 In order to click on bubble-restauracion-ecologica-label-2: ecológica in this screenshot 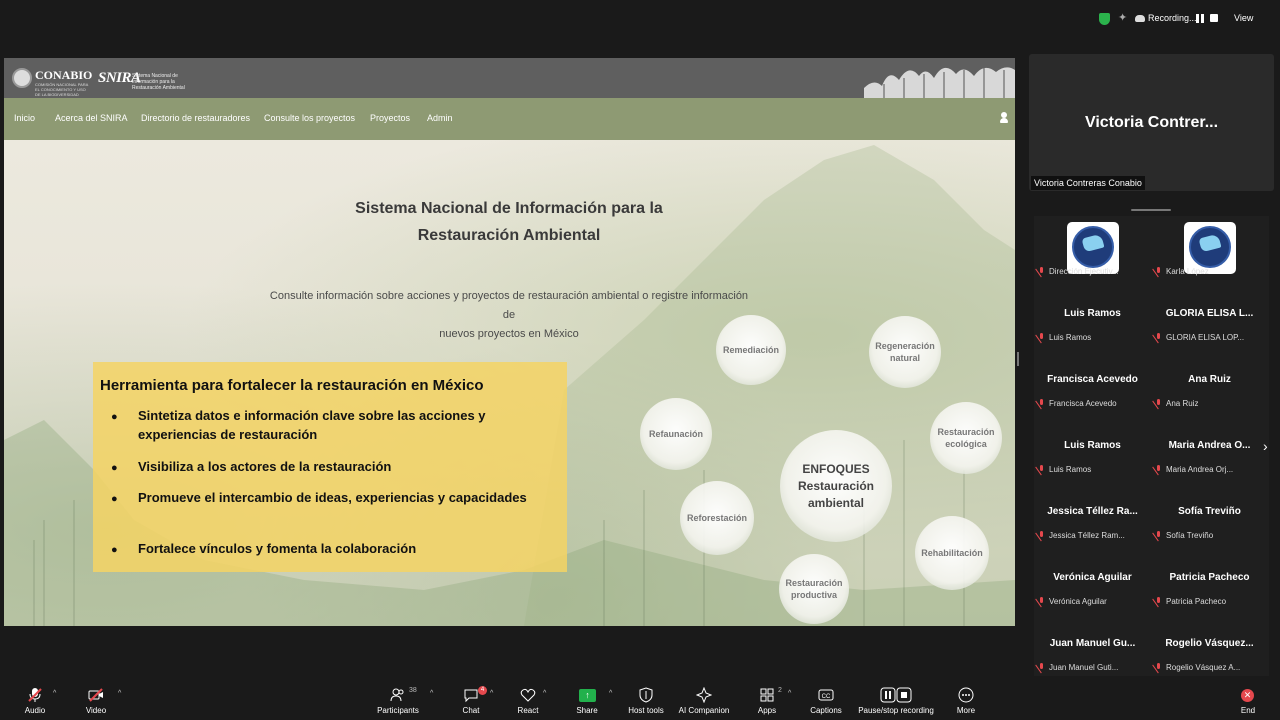, I will do `click(966, 444)`.